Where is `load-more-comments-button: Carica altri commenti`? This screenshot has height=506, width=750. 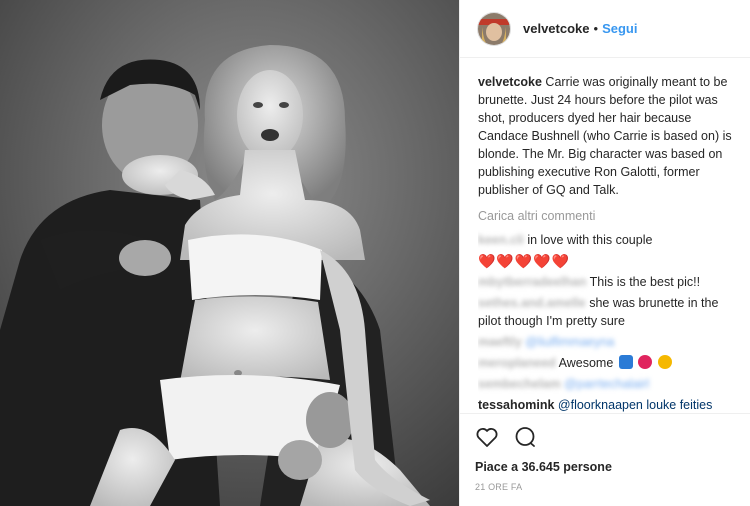
load-more-comments-button: Carica altri commenti is located at coordinates (611, 216).